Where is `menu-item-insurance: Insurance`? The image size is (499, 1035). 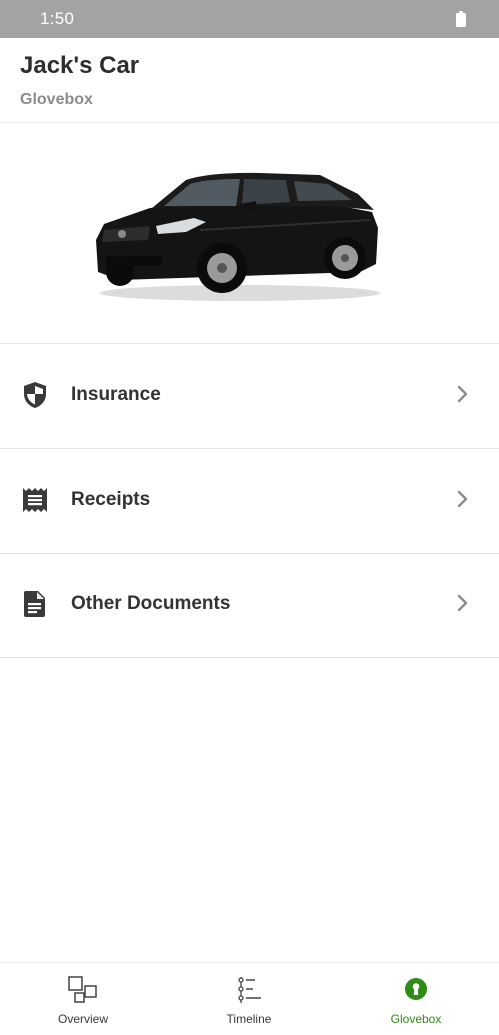 menu-item-insurance: Insurance is located at coordinates (249, 396).